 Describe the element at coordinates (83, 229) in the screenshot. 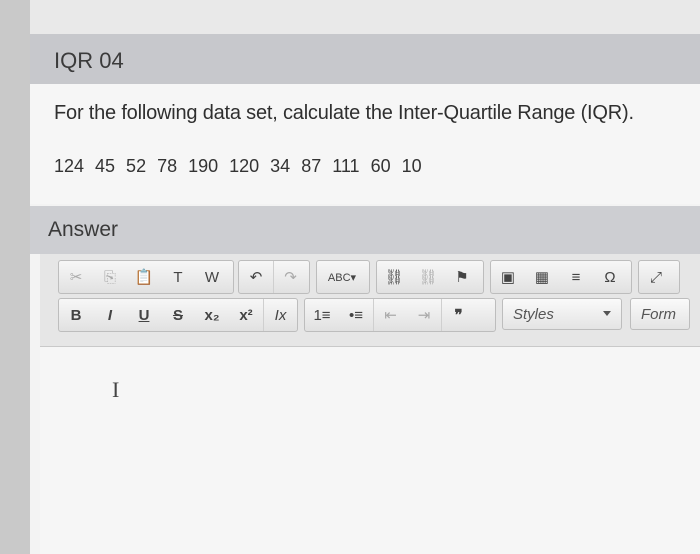

I see `answer-title: Answer` at that location.